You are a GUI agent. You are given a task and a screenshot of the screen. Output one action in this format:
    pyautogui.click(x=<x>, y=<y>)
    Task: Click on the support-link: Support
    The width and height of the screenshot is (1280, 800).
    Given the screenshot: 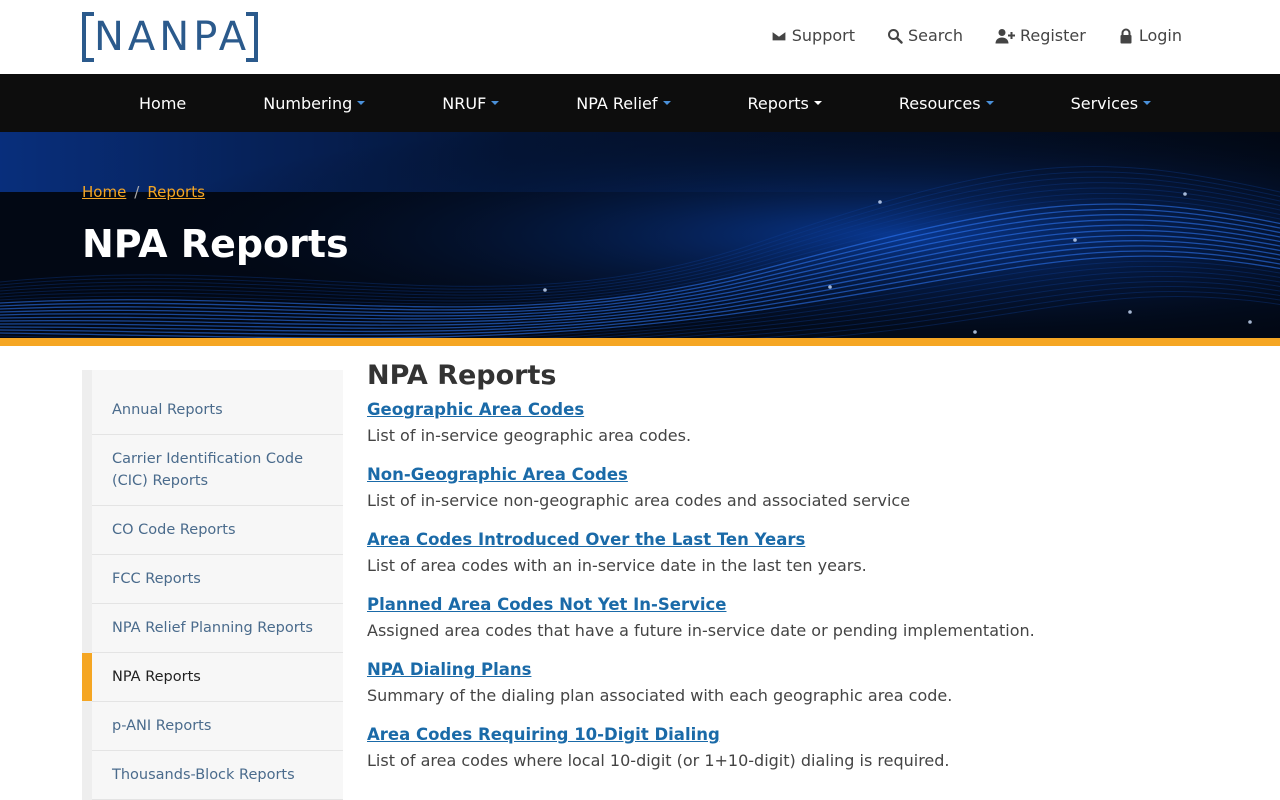 What is the action you would take?
    pyautogui.click(x=813, y=35)
    